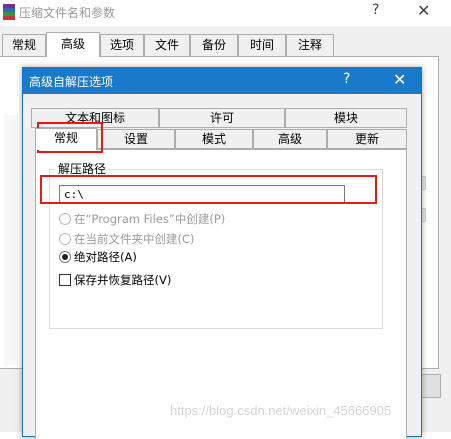 The image size is (451, 439). Describe the element at coordinates (167, 45) in the screenshot. I see `tab-files: 文件` at that location.